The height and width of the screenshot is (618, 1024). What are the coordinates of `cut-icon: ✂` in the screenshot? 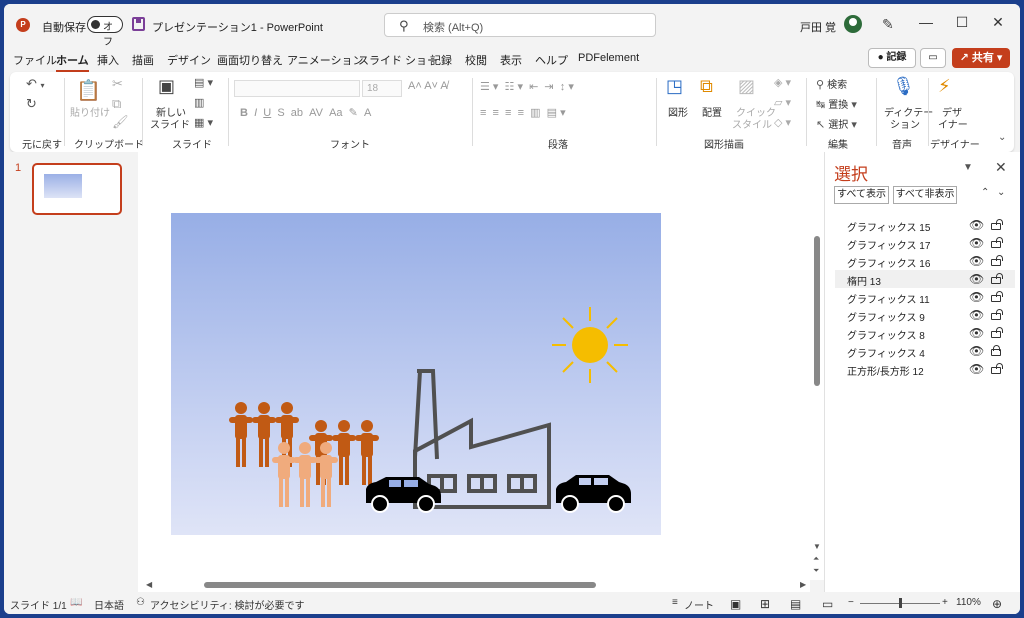 It's located at (117, 84).